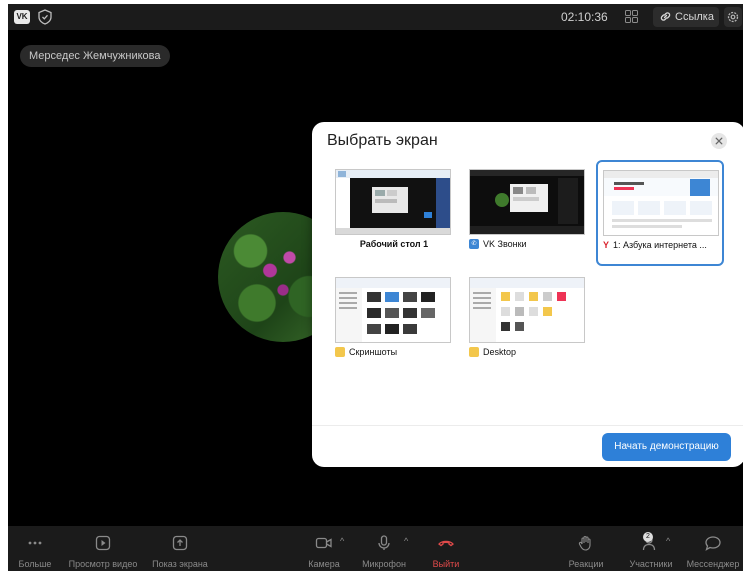  Describe the element at coordinates (586, 564) in the screenshot. I see `reactions-label: Реакции` at that location.